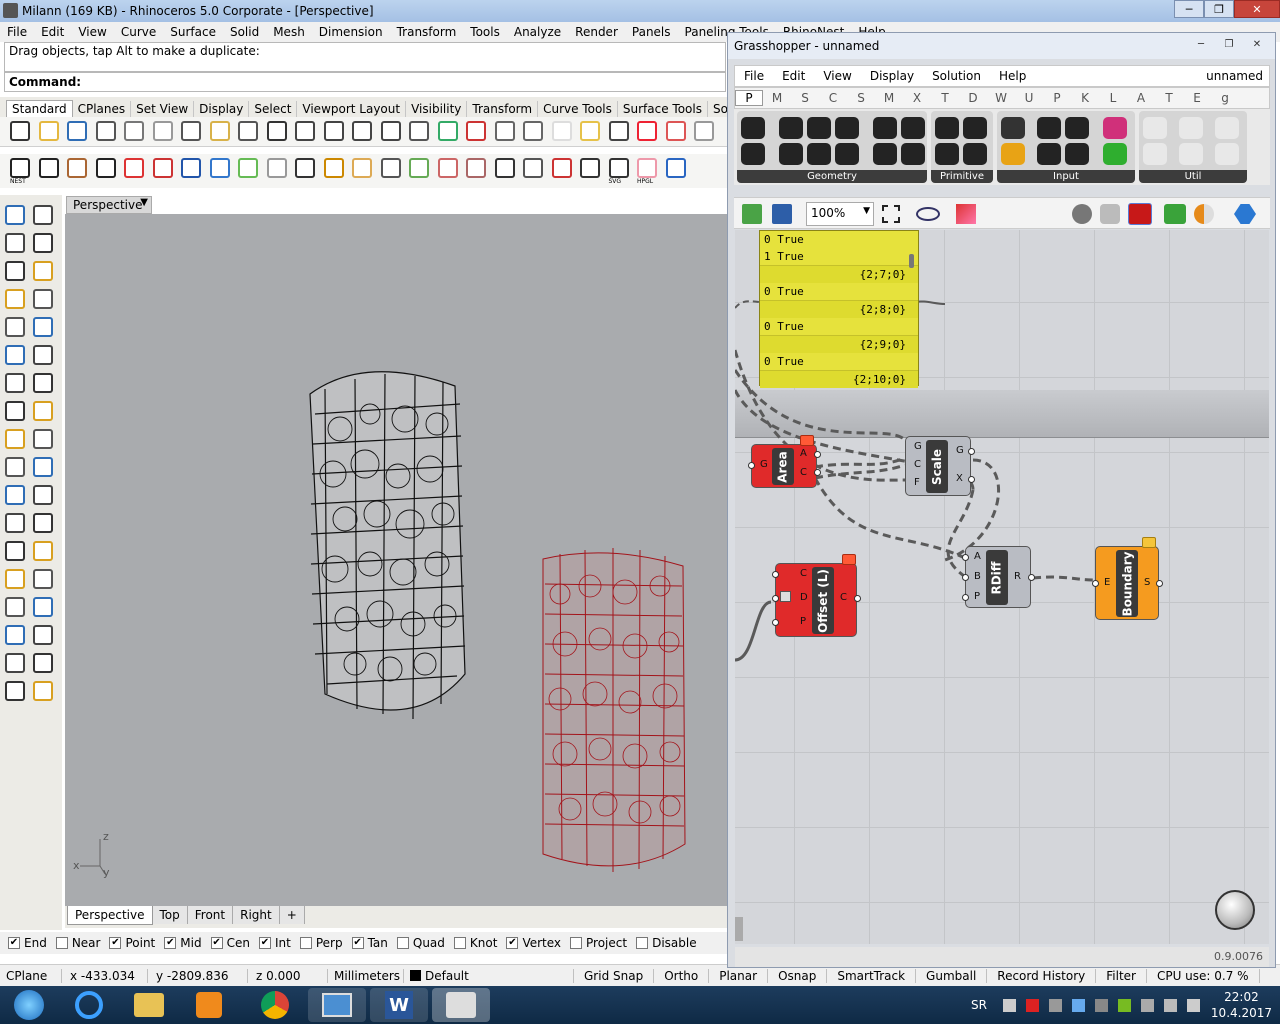 This screenshot has height=1024, width=1280. I want to click on menu-item-surface: Surface, so click(193, 32).